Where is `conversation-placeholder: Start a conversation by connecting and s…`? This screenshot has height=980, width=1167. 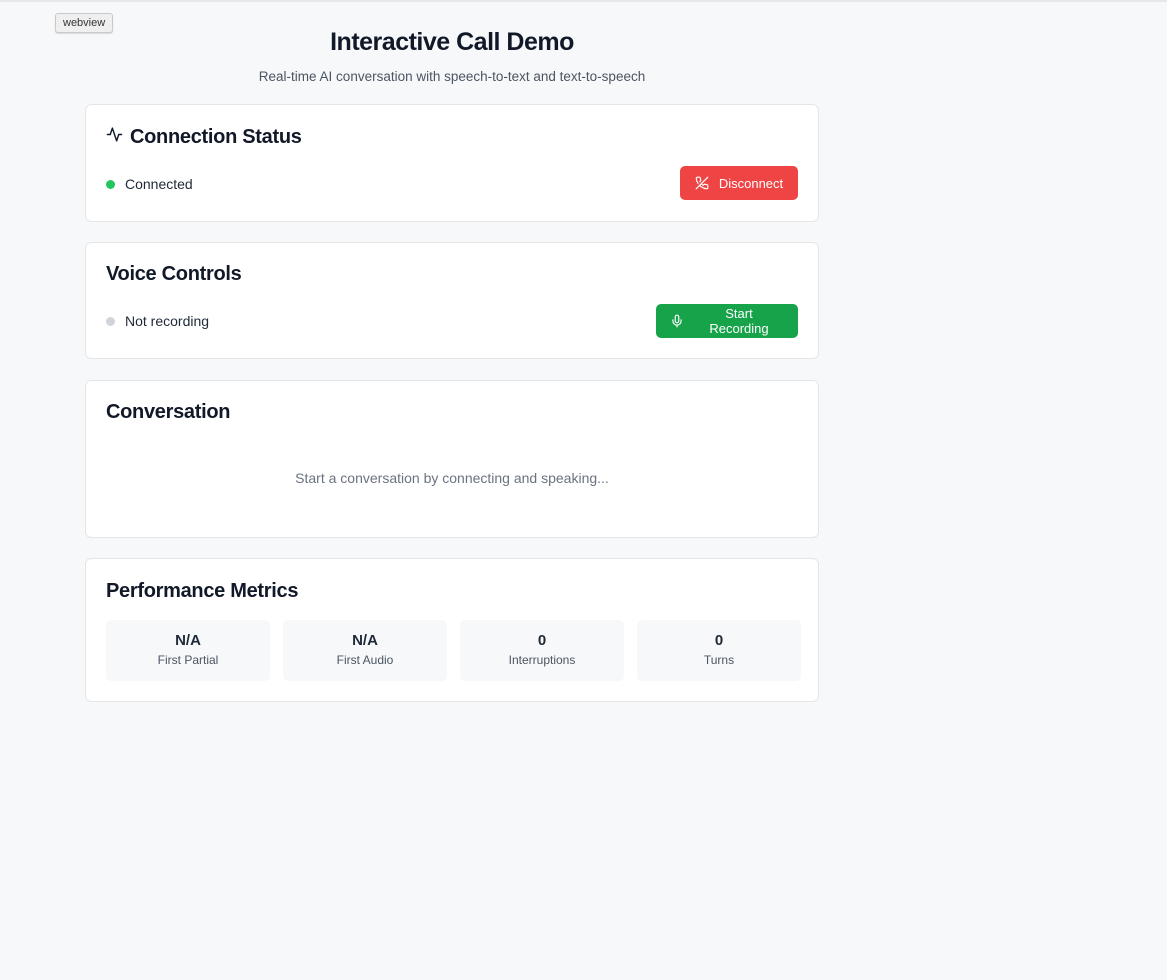 conversation-placeholder: Start a conversation by connecting and s… is located at coordinates (452, 478).